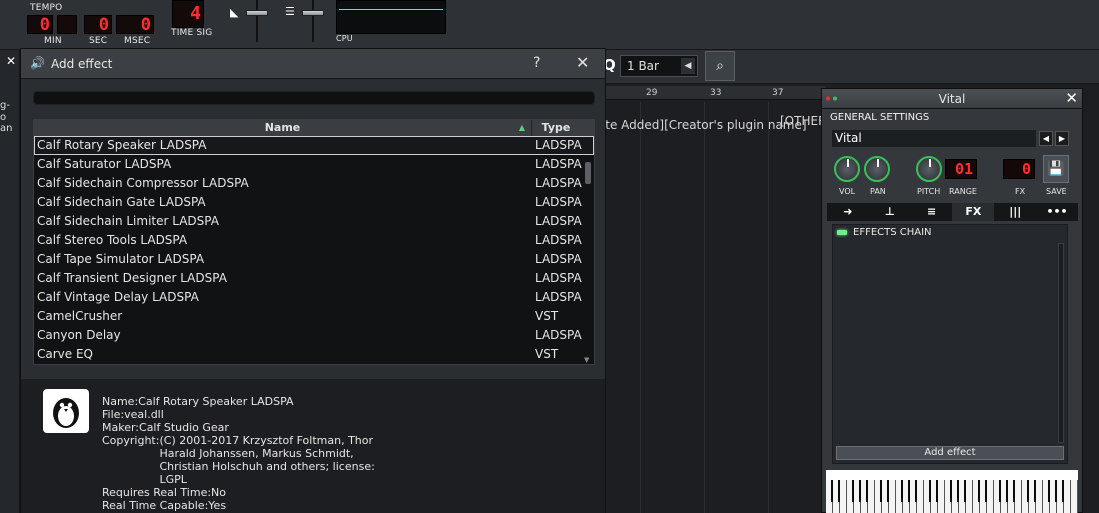 The width and height of the screenshot is (1099, 513). I want to click on dialog-title: Add effect, so click(82, 64).